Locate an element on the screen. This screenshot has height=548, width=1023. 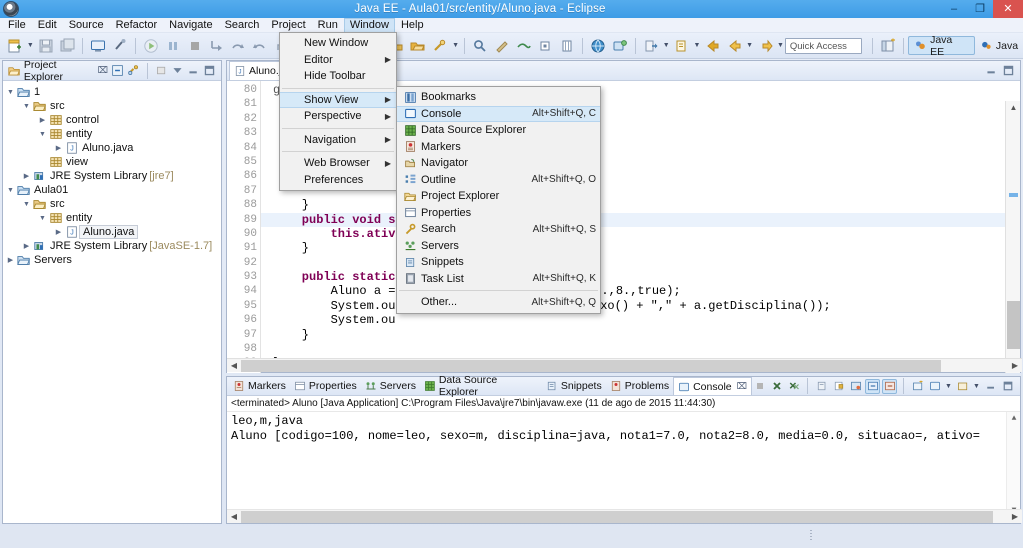
console-horizontal-scrollbar: ◀ ▶ is located at coordinates (624, 516).